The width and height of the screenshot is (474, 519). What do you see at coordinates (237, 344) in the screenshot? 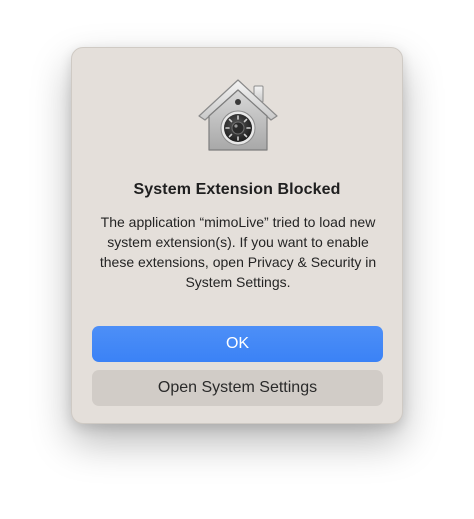
I see `ok-button: OK` at bounding box center [237, 344].